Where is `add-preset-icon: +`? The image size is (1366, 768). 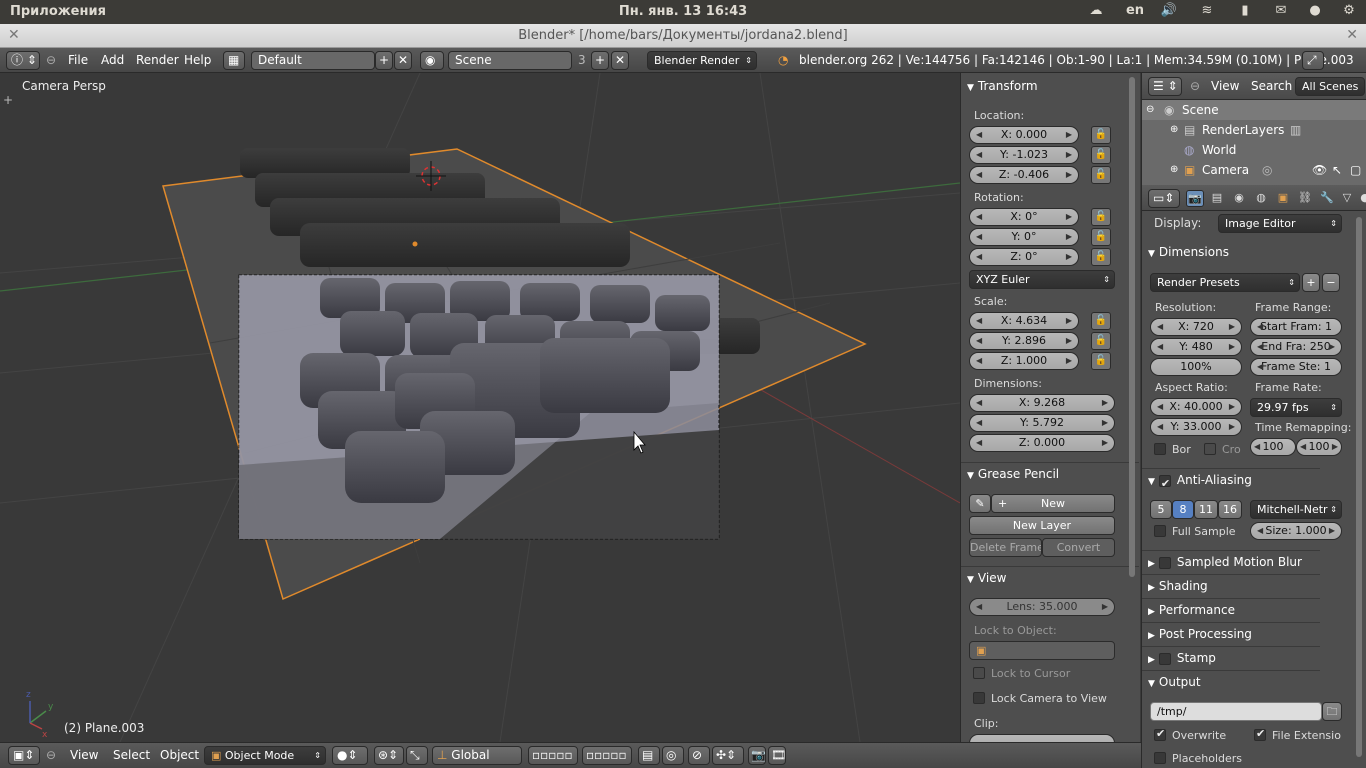
add-preset-icon: + is located at coordinates (1311, 282).